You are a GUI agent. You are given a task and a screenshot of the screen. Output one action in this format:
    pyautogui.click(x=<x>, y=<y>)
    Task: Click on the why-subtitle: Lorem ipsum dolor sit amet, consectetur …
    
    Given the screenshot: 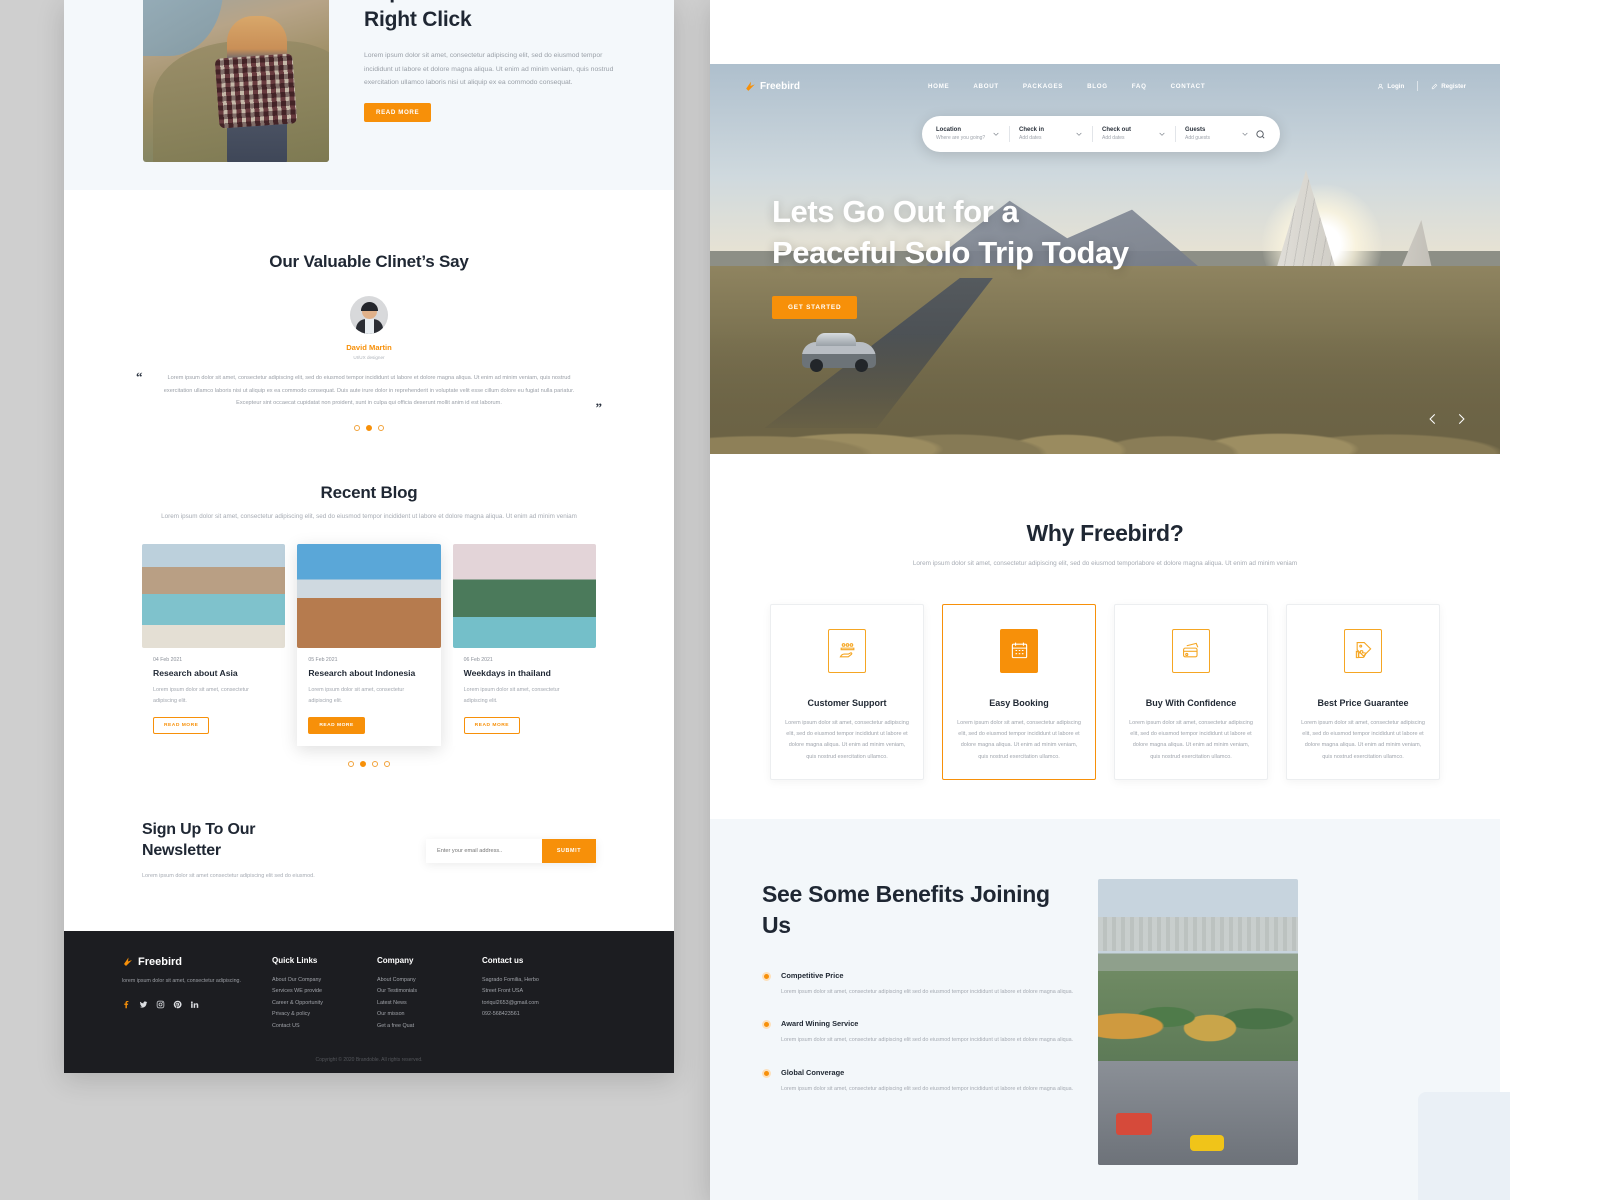 What is the action you would take?
    pyautogui.click(x=1105, y=563)
    